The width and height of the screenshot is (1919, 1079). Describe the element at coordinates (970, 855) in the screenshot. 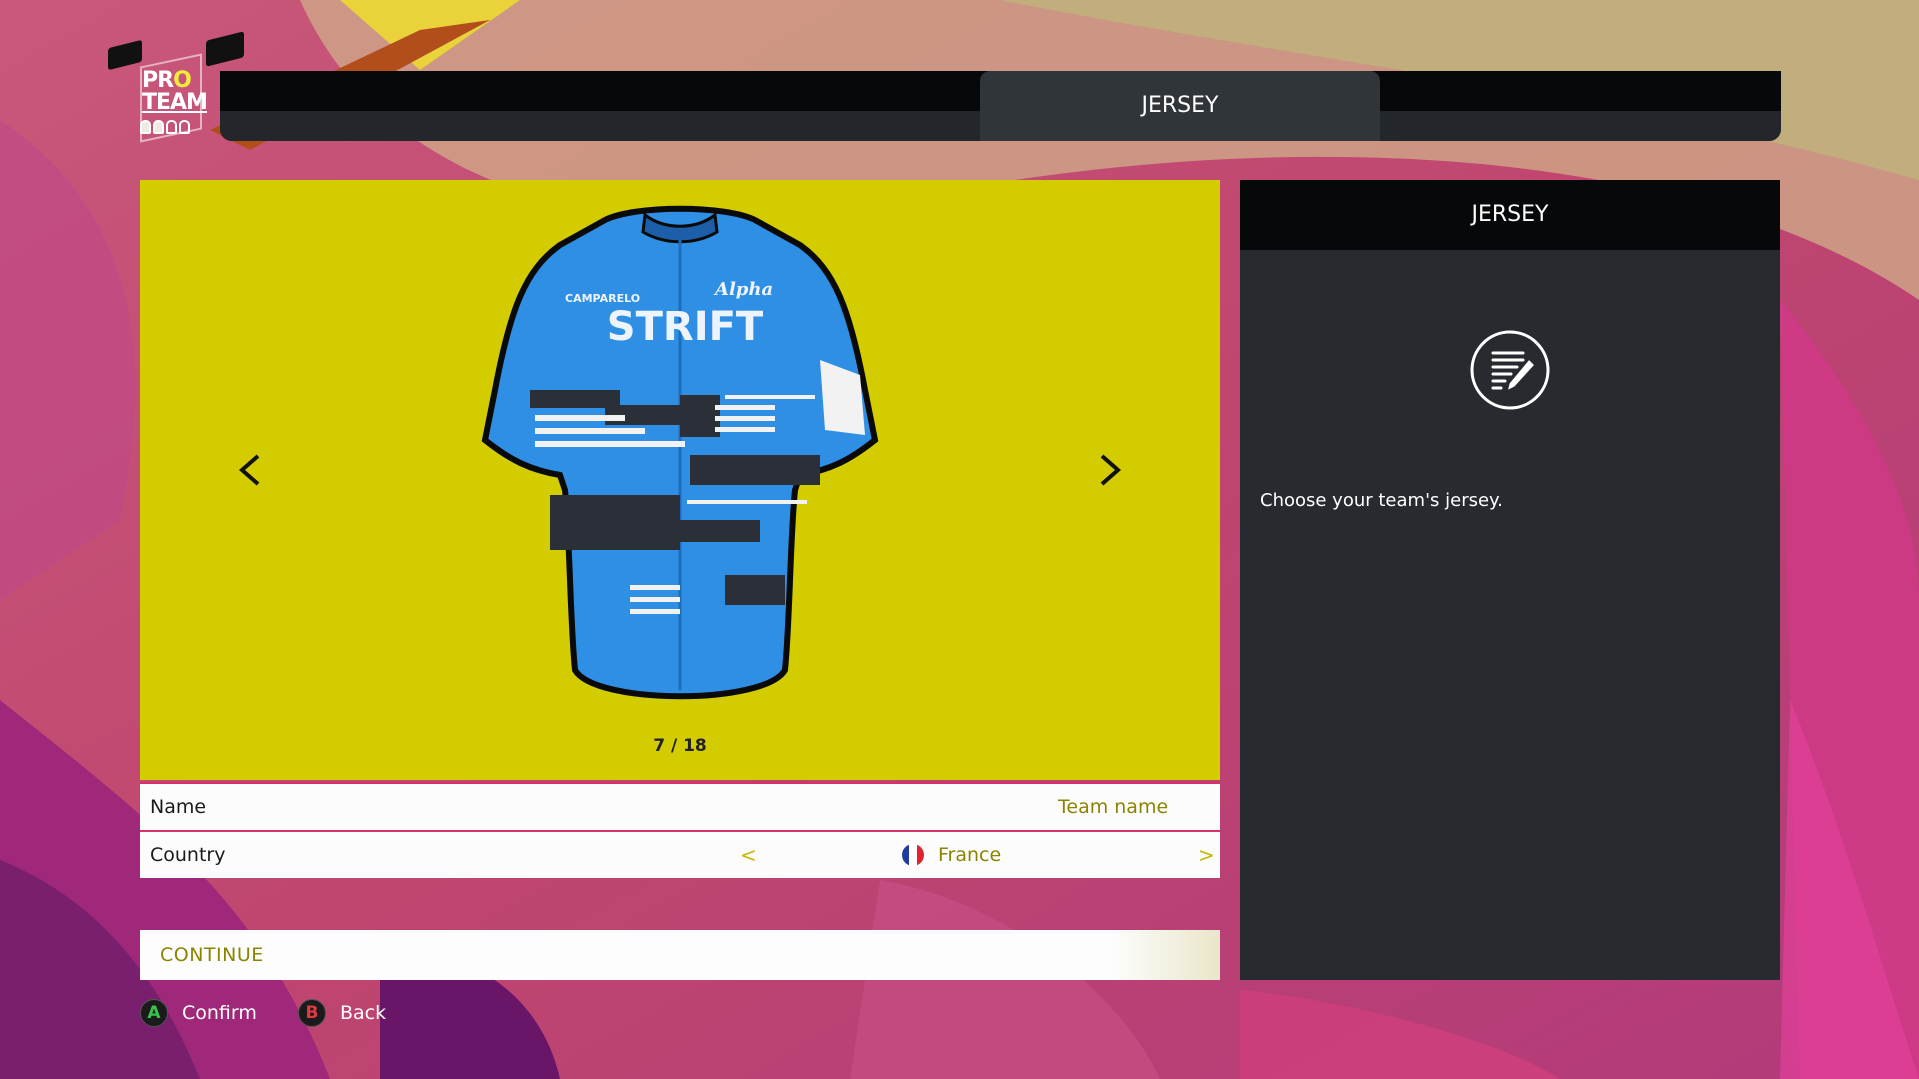

I see `country-value: France` at that location.